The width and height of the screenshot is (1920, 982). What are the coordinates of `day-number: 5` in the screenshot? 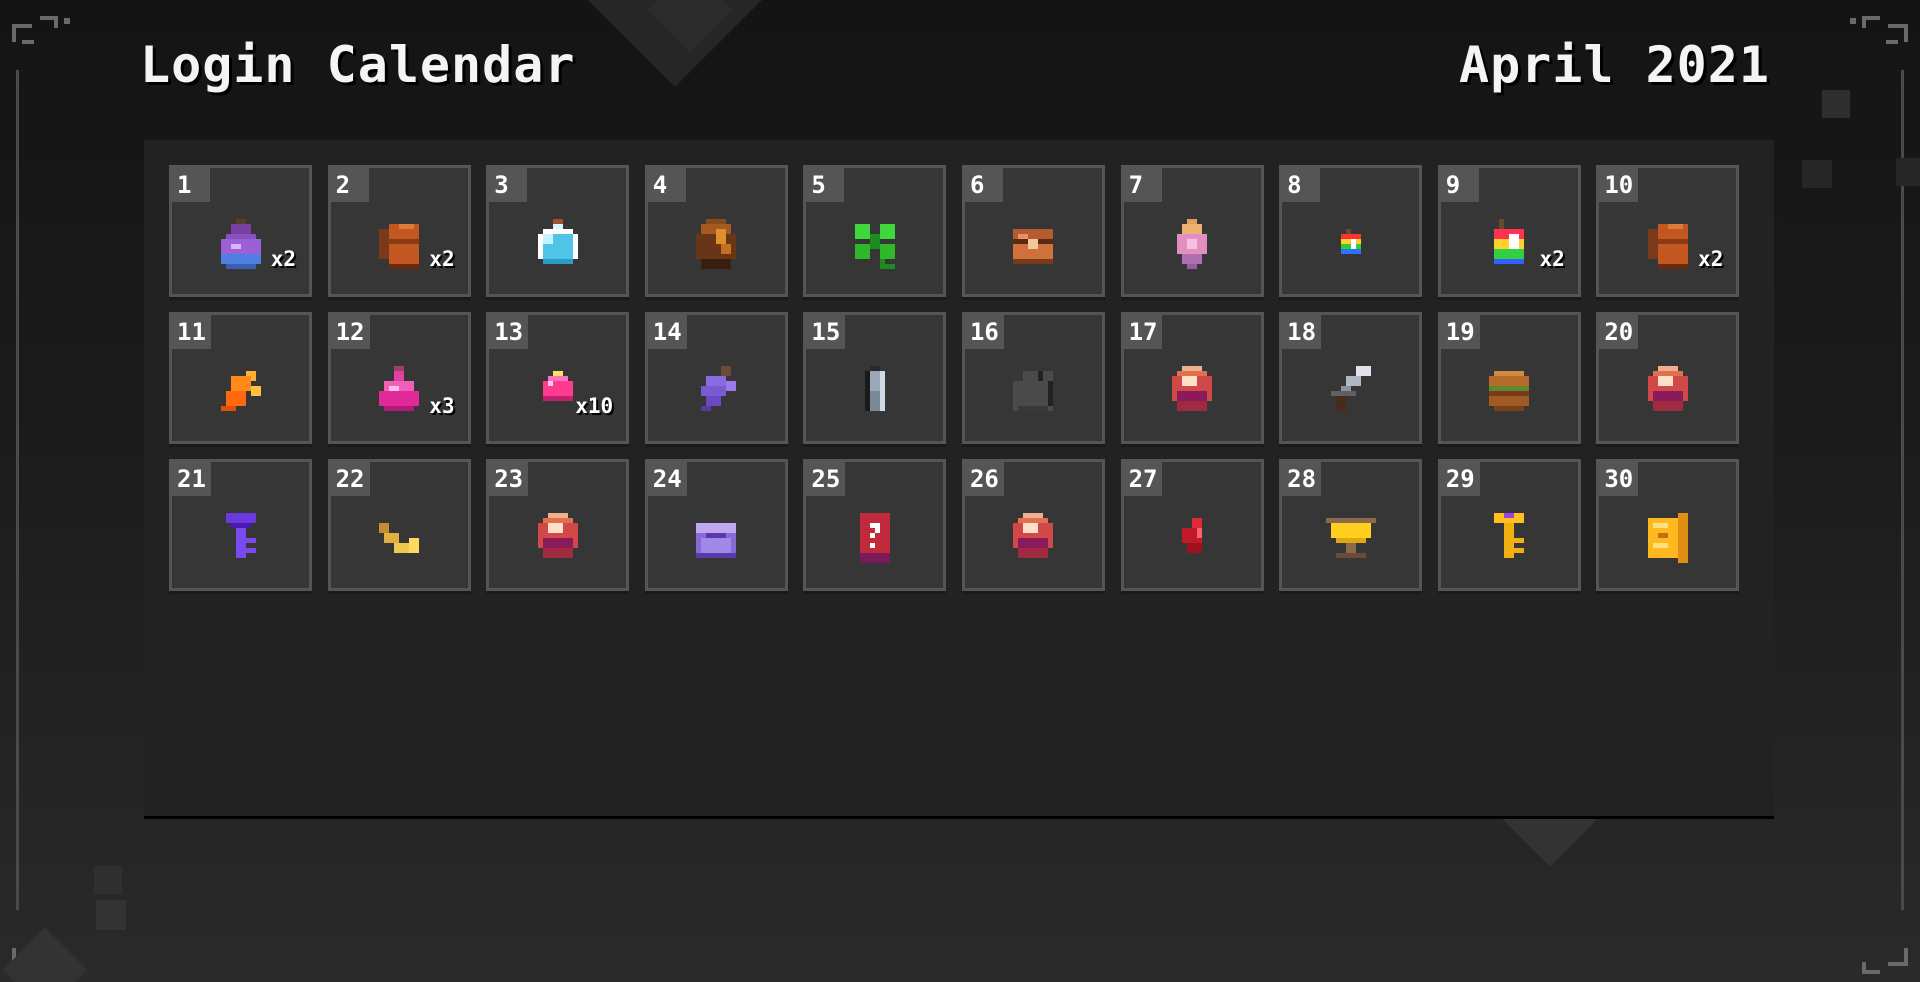 It's located at (825, 185).